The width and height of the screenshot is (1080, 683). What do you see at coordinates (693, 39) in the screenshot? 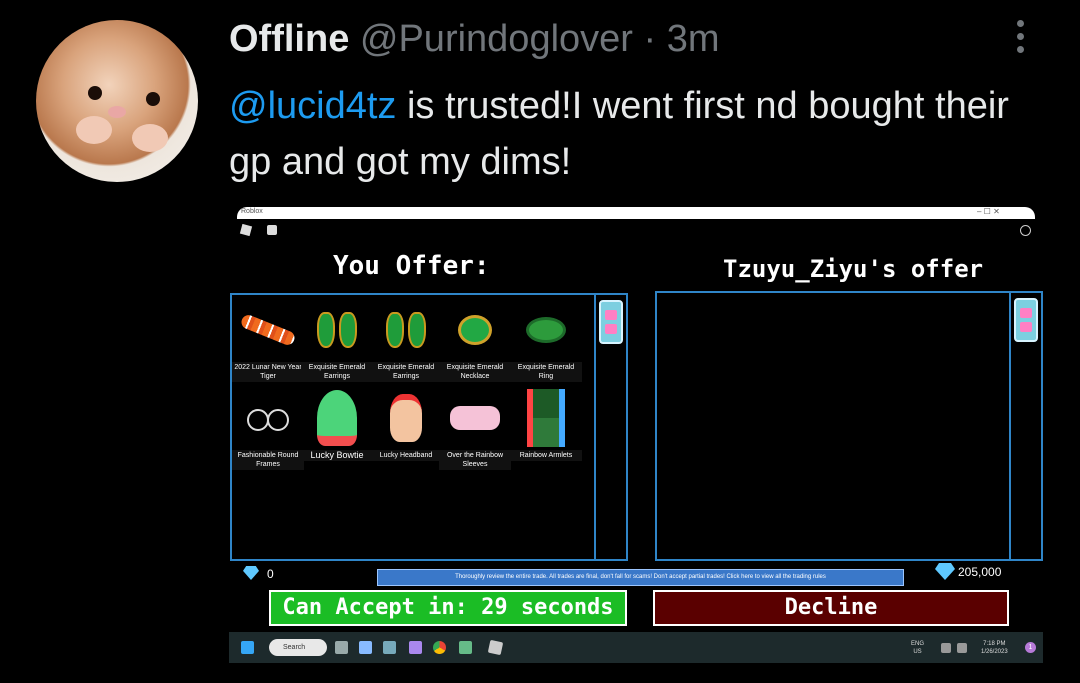
I see `tweet-time: 3m` at bounding box center [693, 39].